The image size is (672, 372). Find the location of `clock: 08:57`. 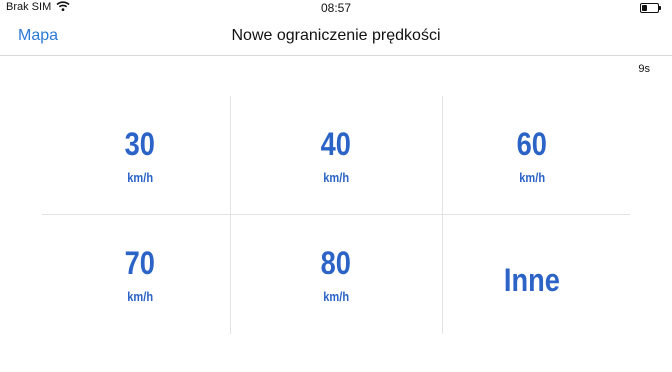

clock: 08:57 is located at coordinates (336, 8).